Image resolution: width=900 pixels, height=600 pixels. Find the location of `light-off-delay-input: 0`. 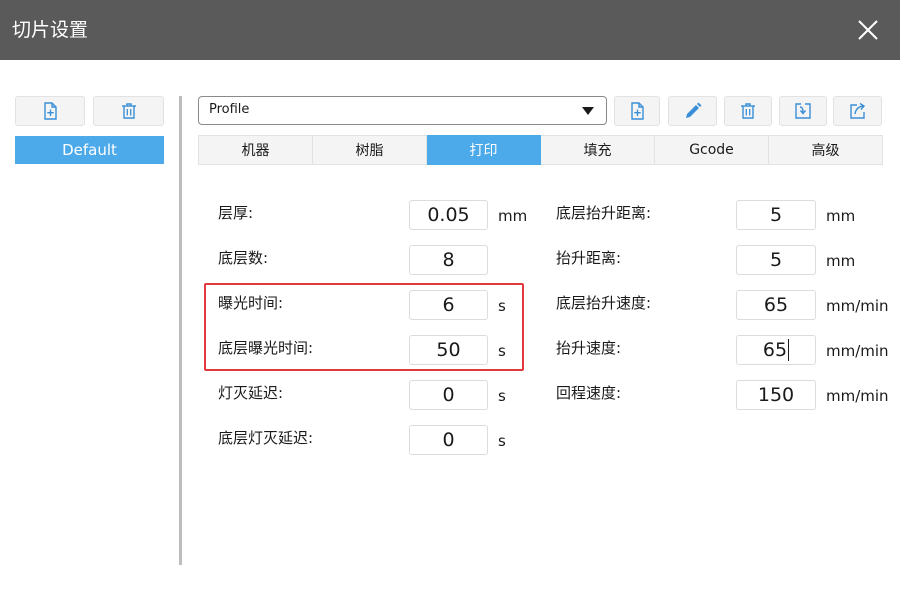

light-off-delay-input: 0 is located at coordinates (448, 395).